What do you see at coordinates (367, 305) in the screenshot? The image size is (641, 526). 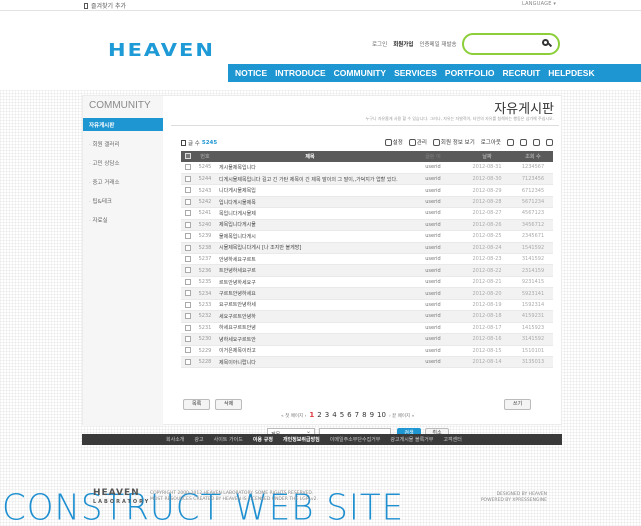 I see `table-row: 5233 요구르트안녕하세 userid 2012-08-19 1592314` at bounding box center [367, 305].